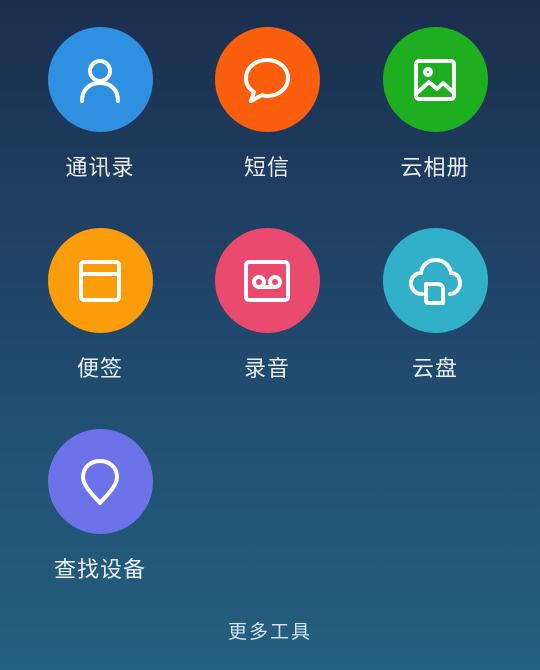 Image resolution: width=540 pixels, height=670 pixels. What do you see at coordinates (267, 280) in the screenshot?
I see `recorder-icon` at bounding box center [267, 280].